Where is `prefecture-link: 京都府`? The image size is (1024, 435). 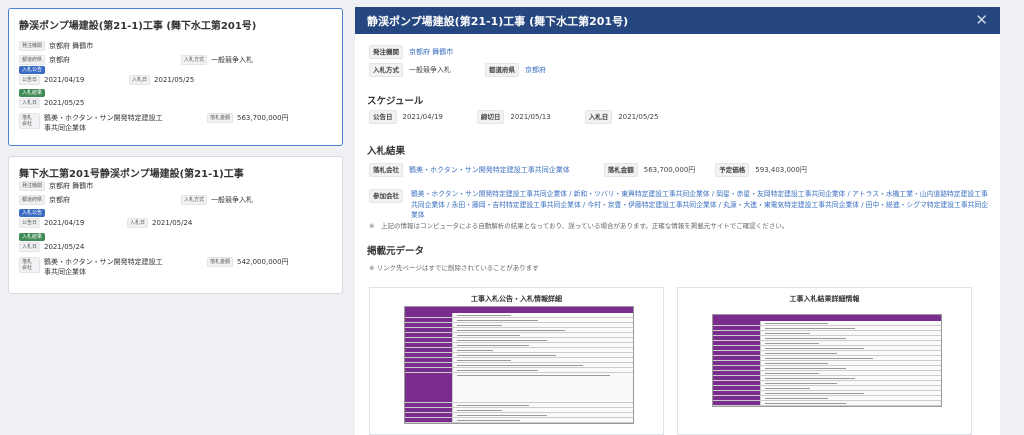 prefecture-link: 京都府 is located at coordinates (535, 70).